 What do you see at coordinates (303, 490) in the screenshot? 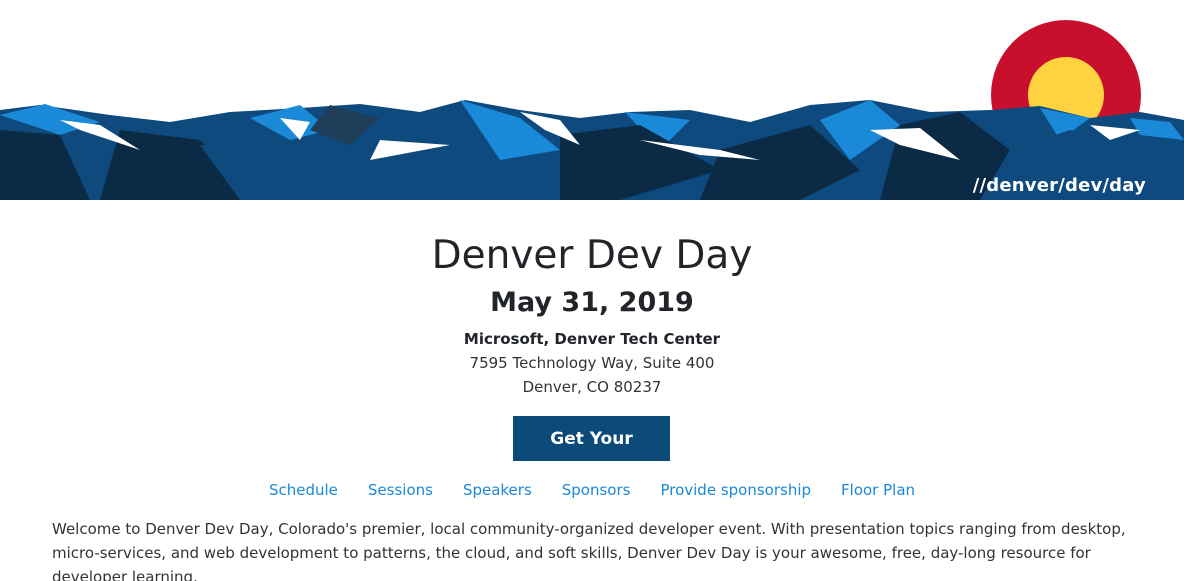
I see `nav-link-schedule: Schedule` at bounding box center [303, 490].